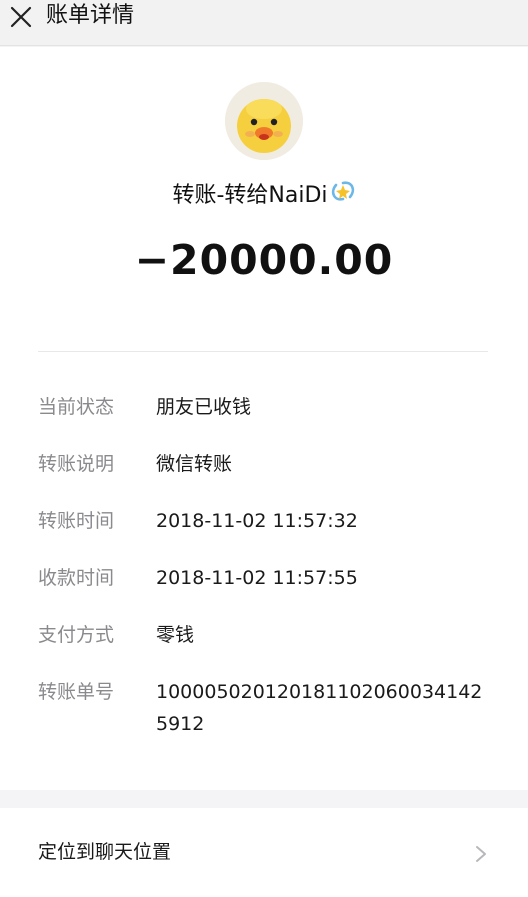 The image size is (528, 897). What do you see at coordinates (76, 635) in the screenshot?
I see `payment-method-label: 支付方式` at bounding box center [76, 635].